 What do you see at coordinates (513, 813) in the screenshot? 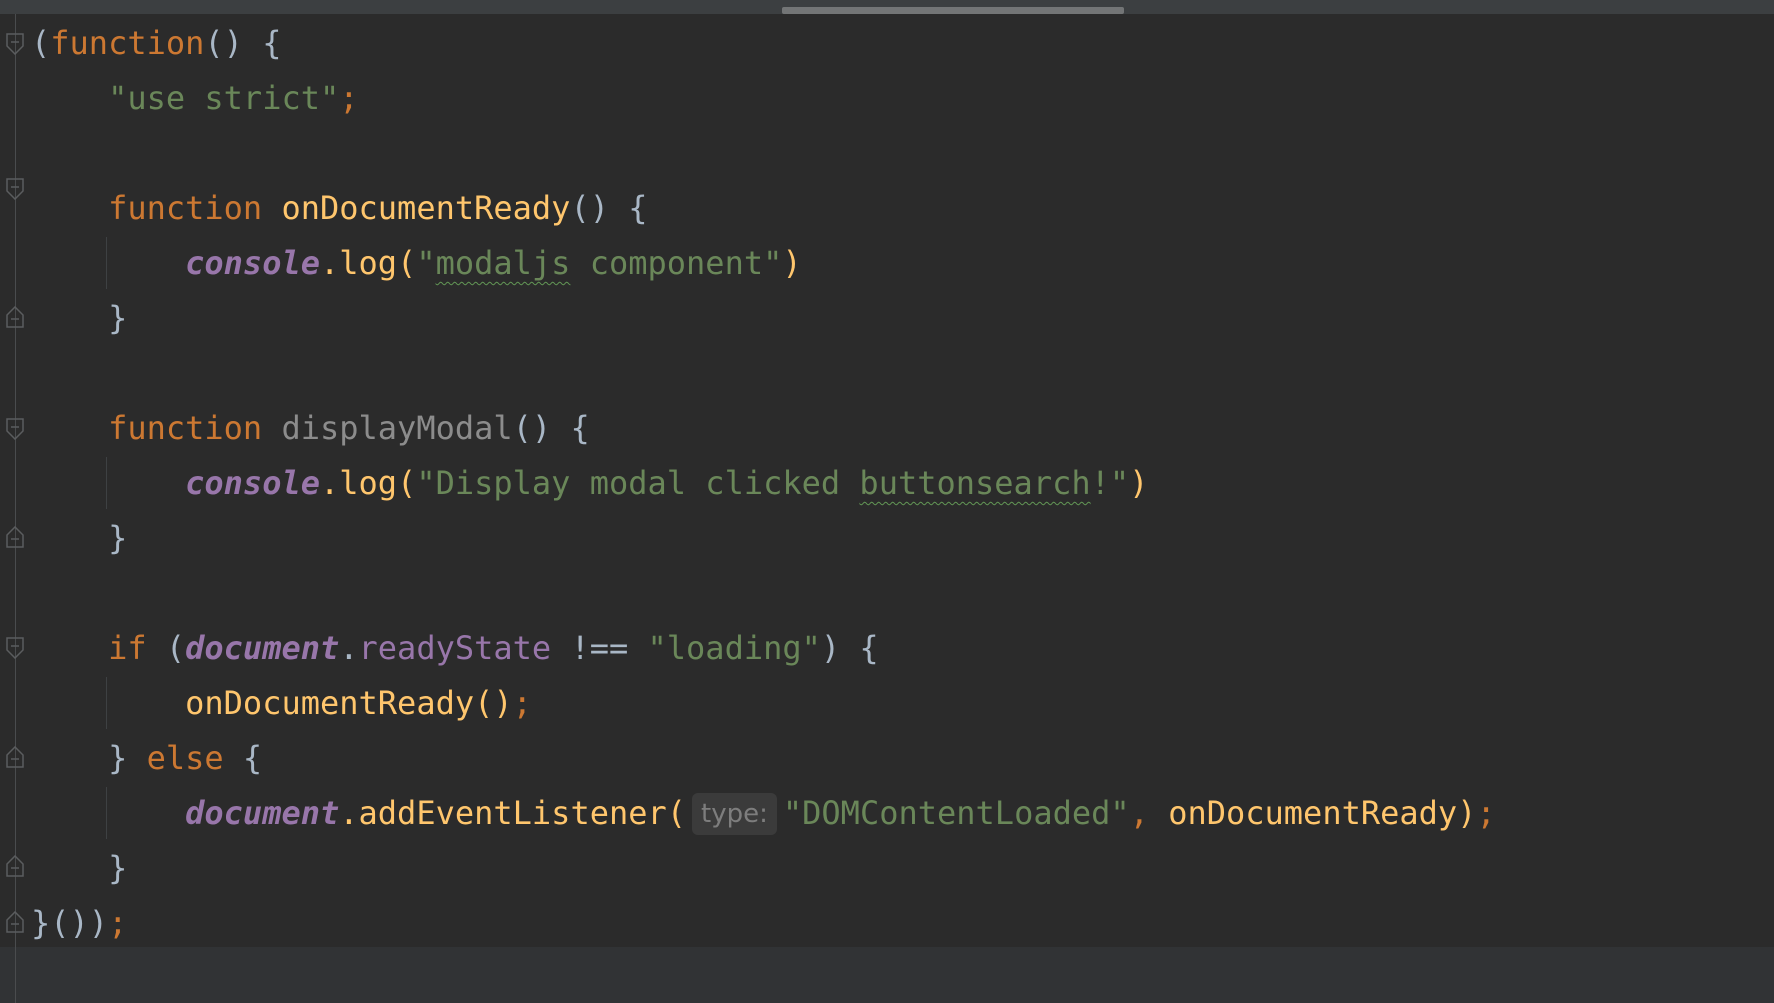
I see `token-method: .addEventListener(` at bounding box center [513, 813].